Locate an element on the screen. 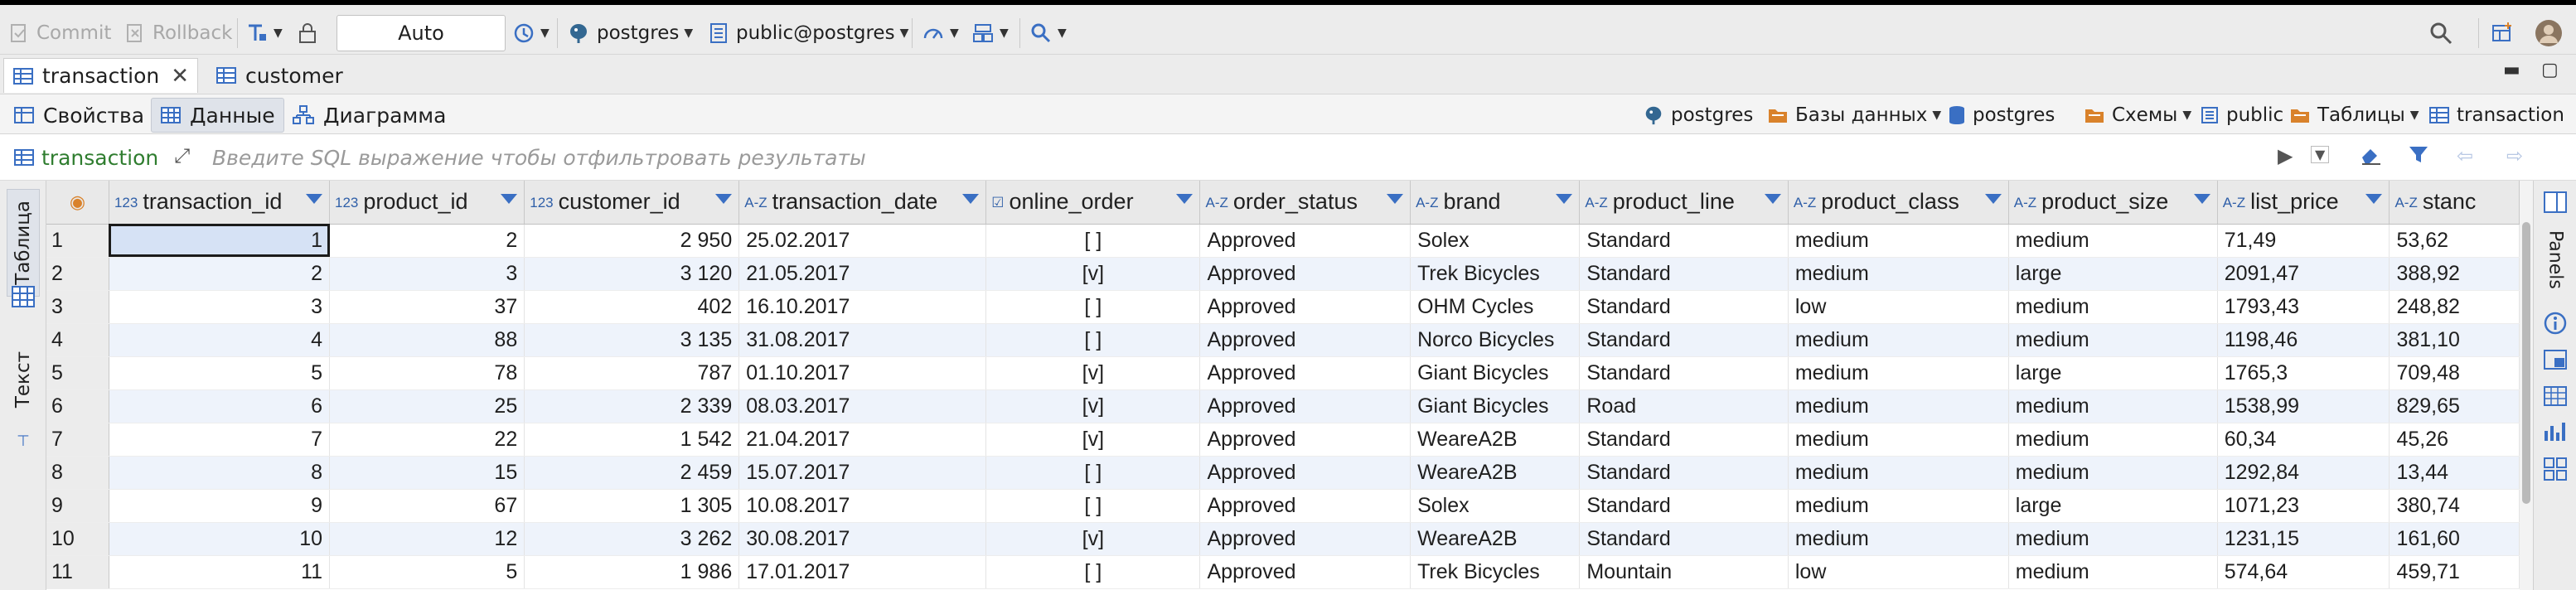 This screenshot has width=2576, height=590. cell-list_price: 1765,3 is located at coordinates (2303, 373).